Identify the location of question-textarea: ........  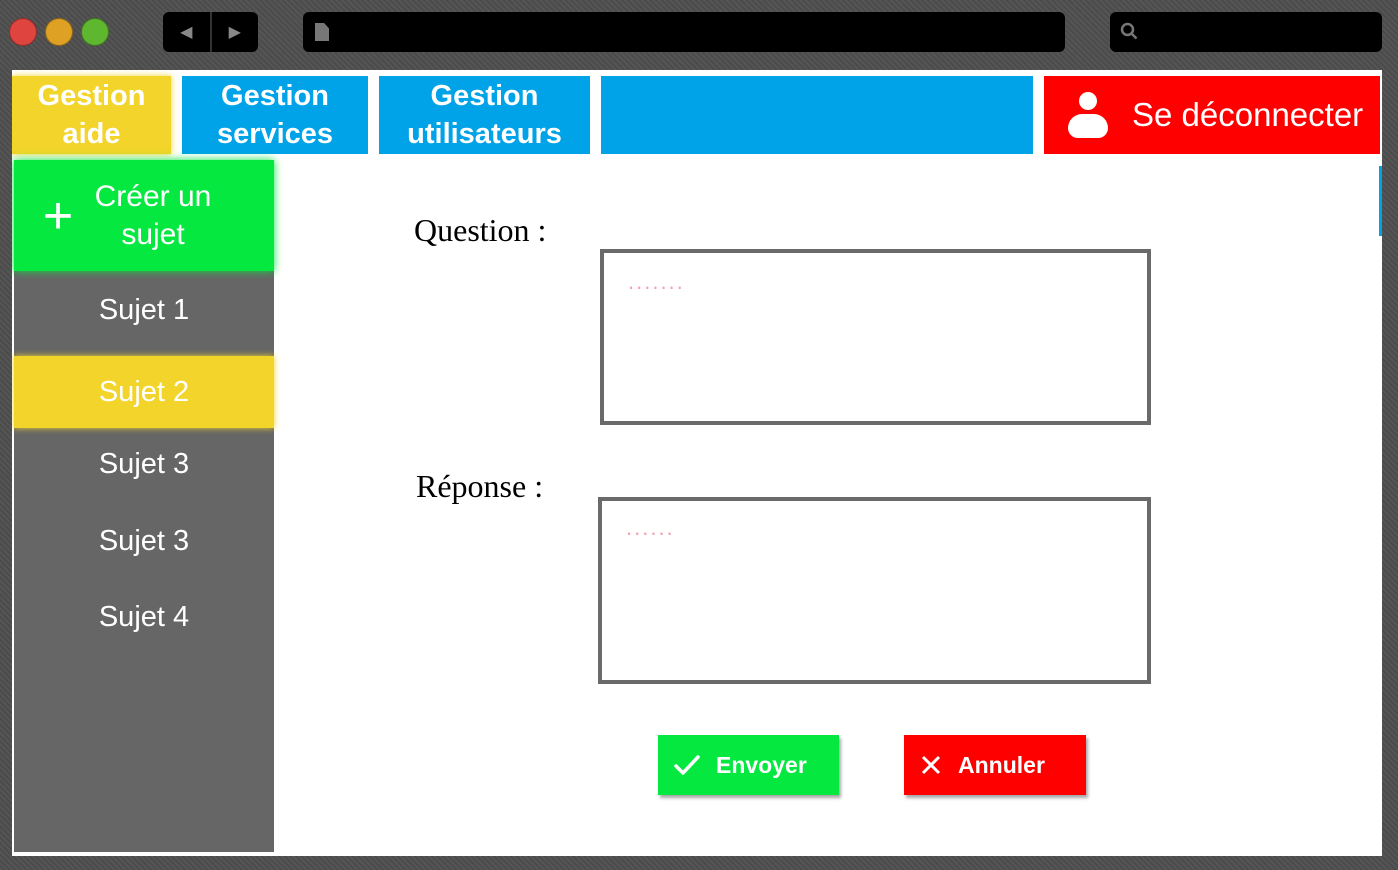
(875, 337).